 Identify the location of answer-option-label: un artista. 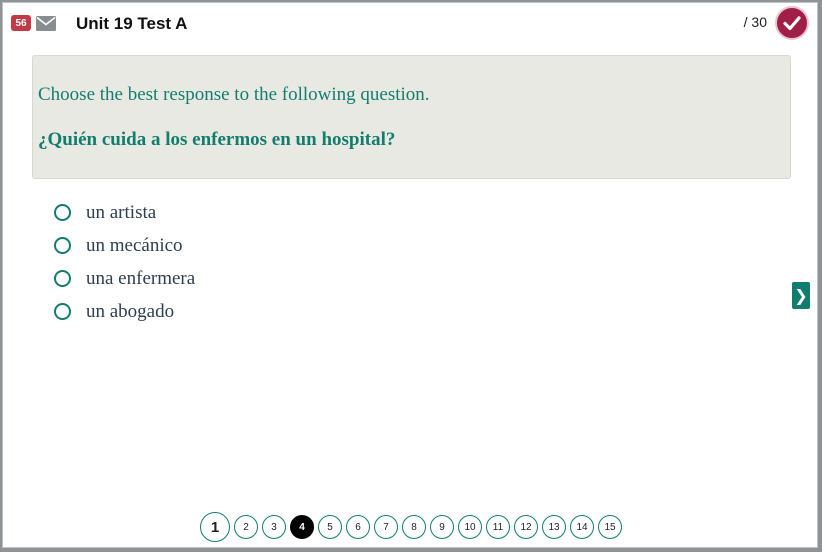
(121, 212).